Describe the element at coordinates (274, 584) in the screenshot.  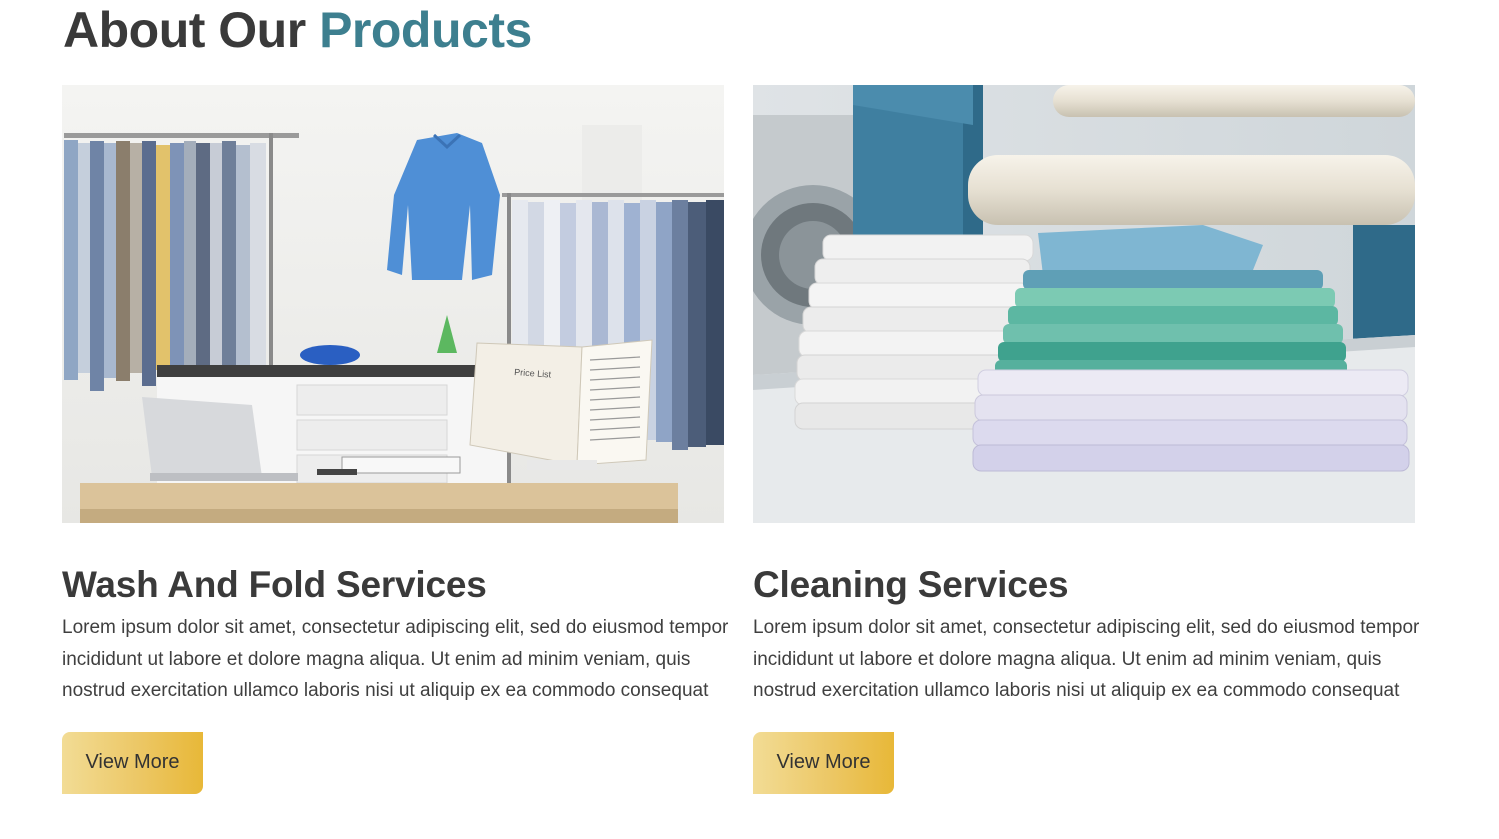
I see `card-title: Wash And Fold Services` at that location.